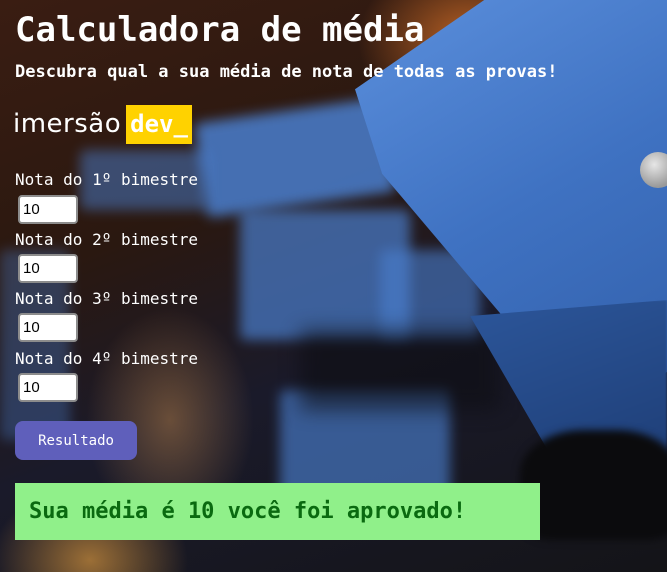 The width and height of the screenshot is (667, 572). I want to click on grade-1-input, so click(48, 209).